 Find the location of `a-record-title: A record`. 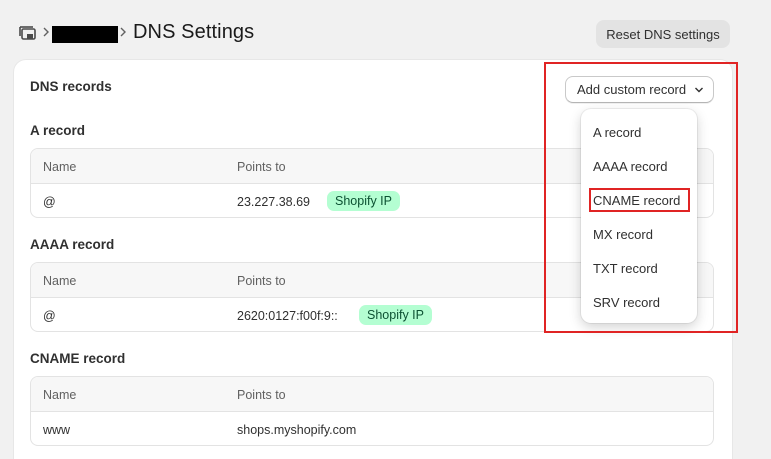

a-record-title: A record is located at coordinates (58, 130).